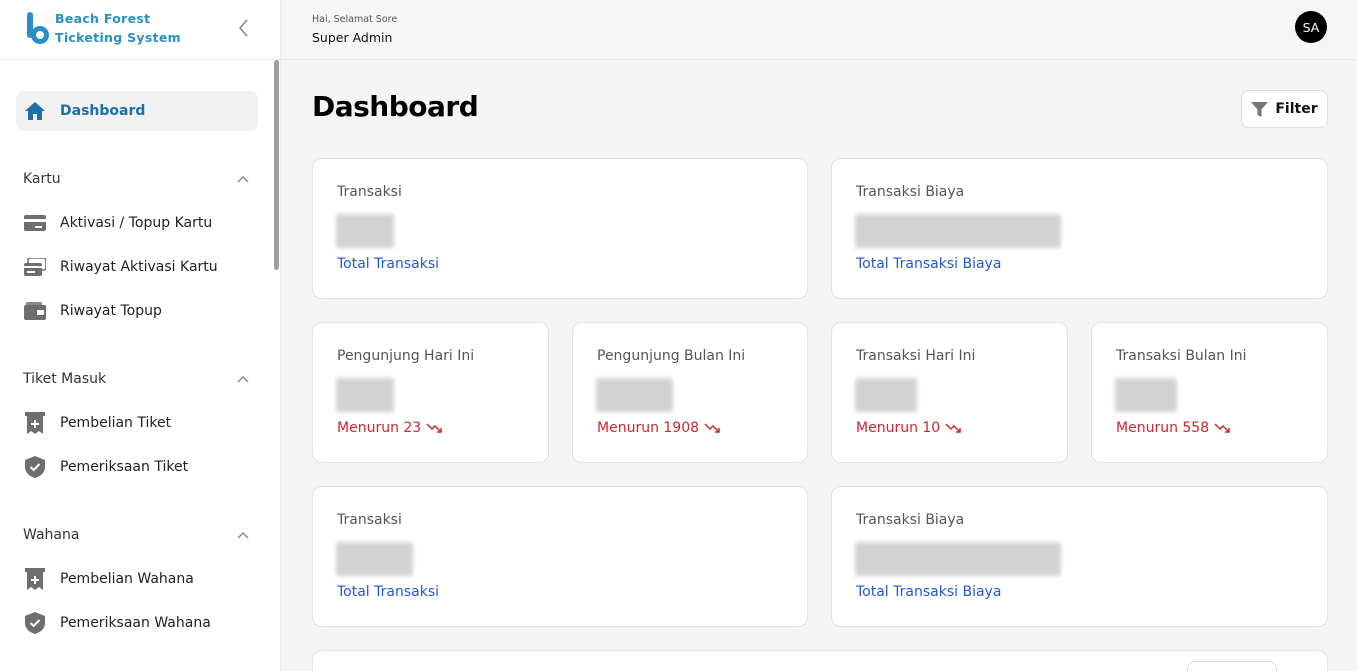 Image resolution: width=1357 pixels, height=671 pixels. What do you see at coordinates (35, 111) in the screenshot?
I see `home-icon` at bounding box center [35, 111].